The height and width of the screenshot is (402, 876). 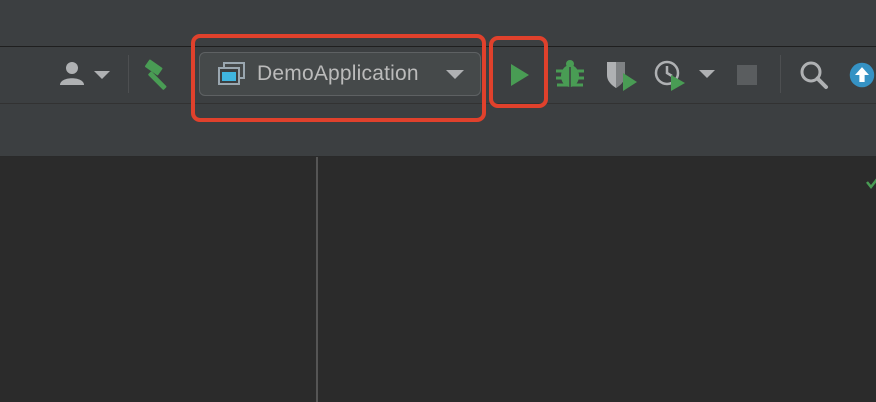 I want to click on panel-splitter, so click(x=317, y=279).